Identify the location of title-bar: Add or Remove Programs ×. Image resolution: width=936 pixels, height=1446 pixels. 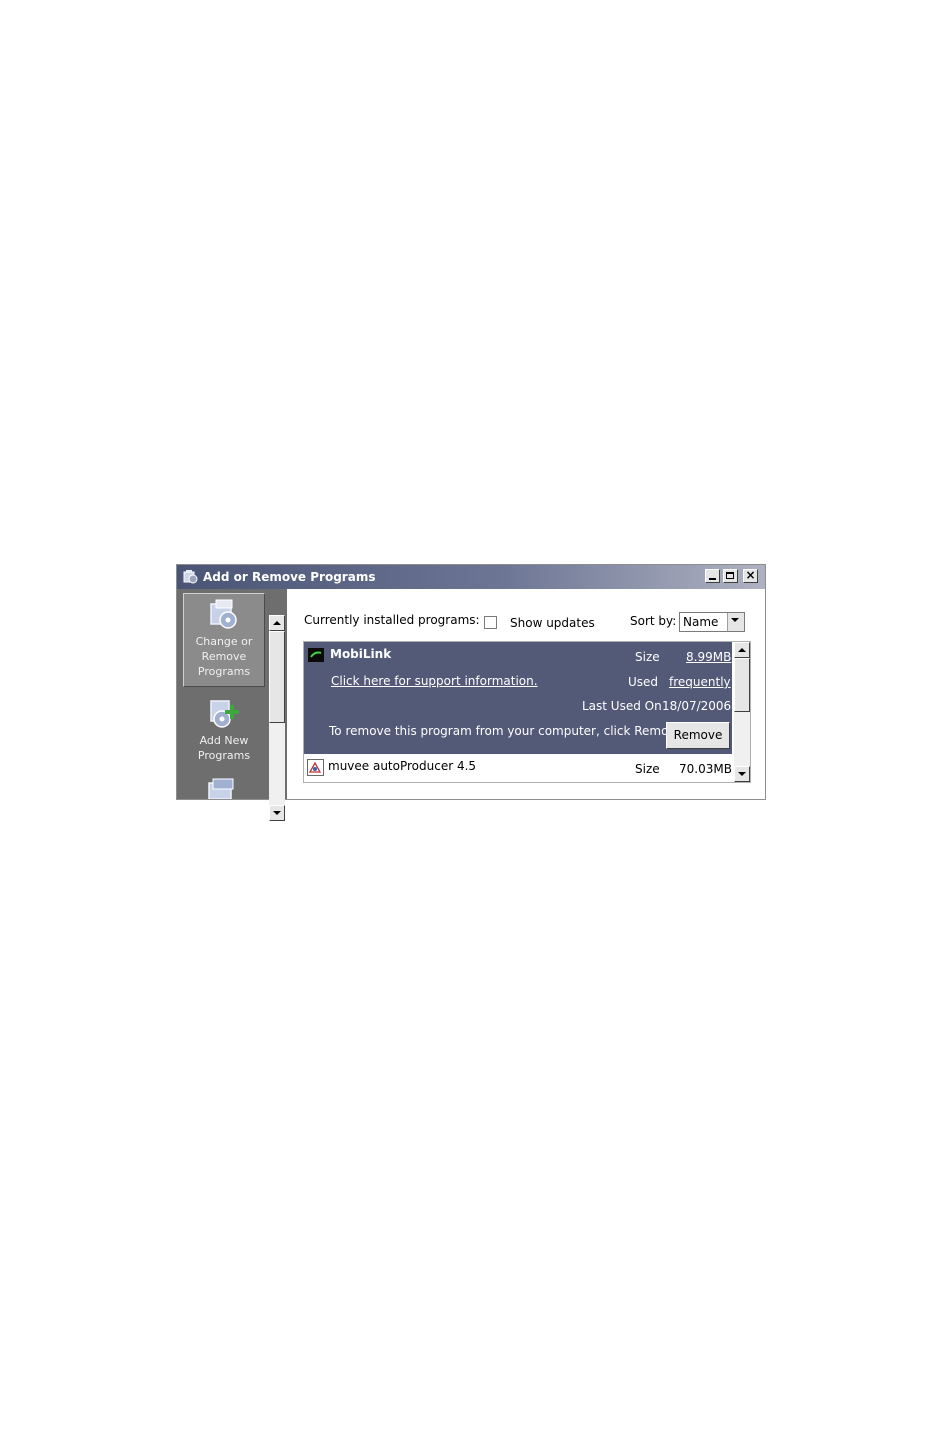
(471, 577).